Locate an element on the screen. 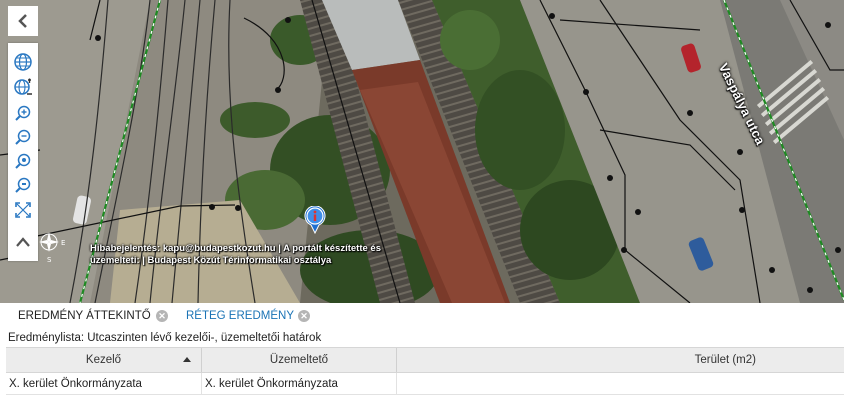 This screenshot has width=844, height=407. zoom-out-icon is located at coordinates (23, 137).